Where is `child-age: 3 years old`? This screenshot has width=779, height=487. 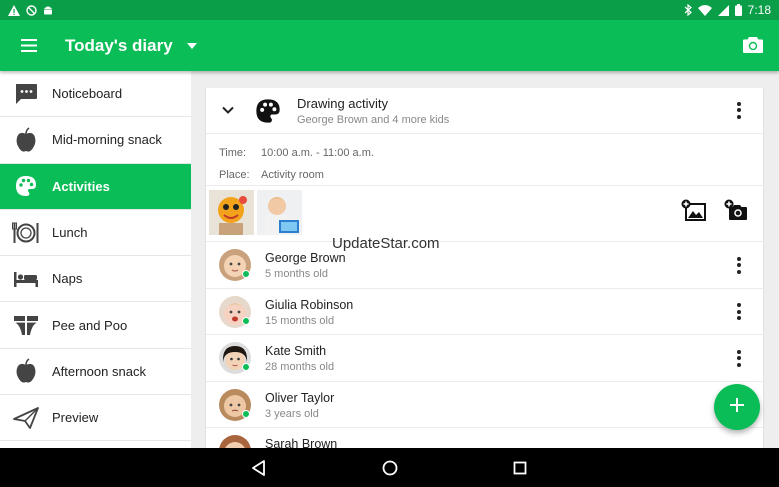 child-age: 3 years old is located at coordinates (292, 413).